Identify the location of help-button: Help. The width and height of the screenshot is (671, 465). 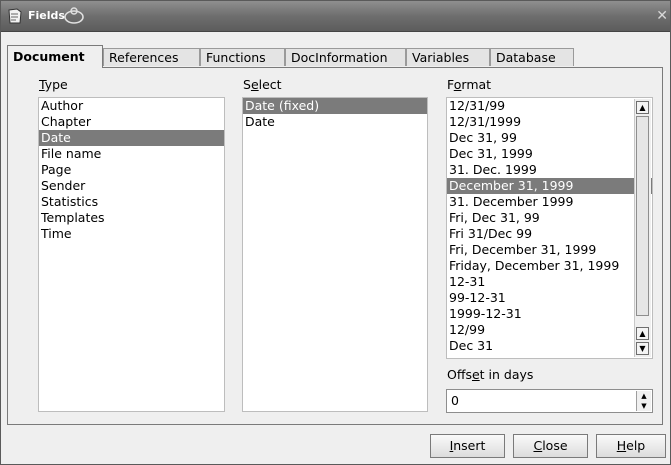
(631, 446).